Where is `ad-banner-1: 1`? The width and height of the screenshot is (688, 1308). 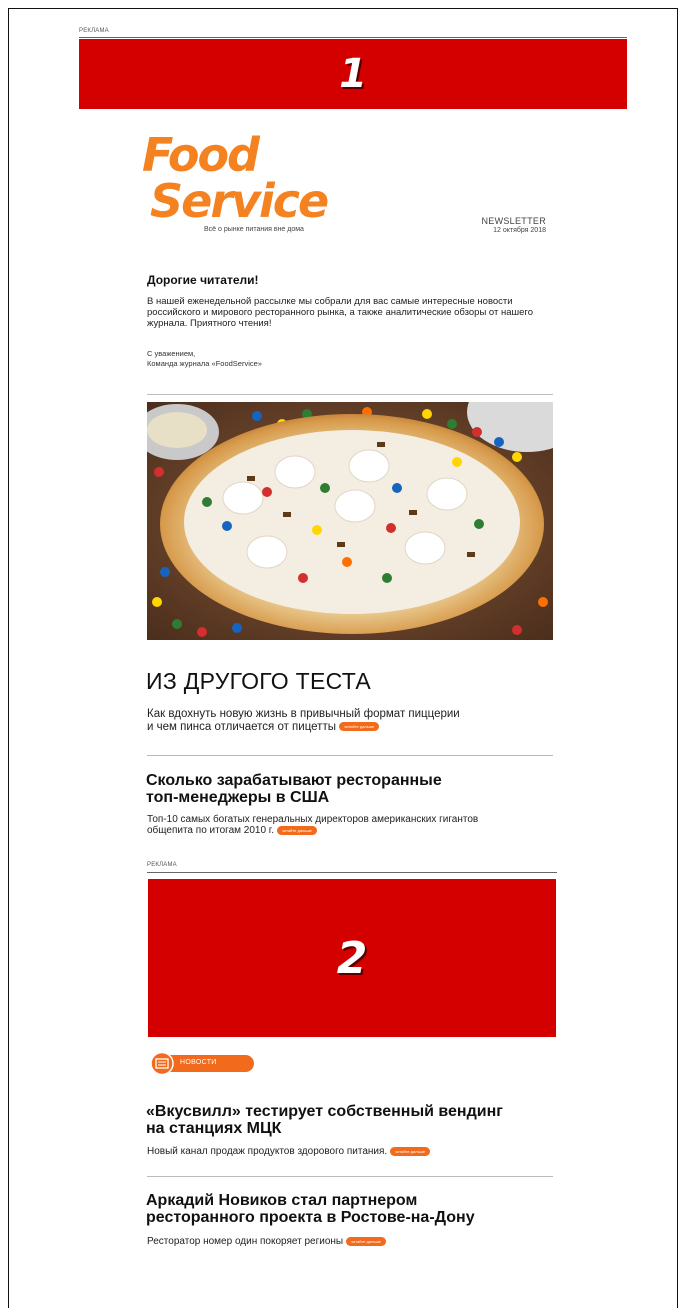
ad-banner-1: 1 is located at coordinates (353, 74).